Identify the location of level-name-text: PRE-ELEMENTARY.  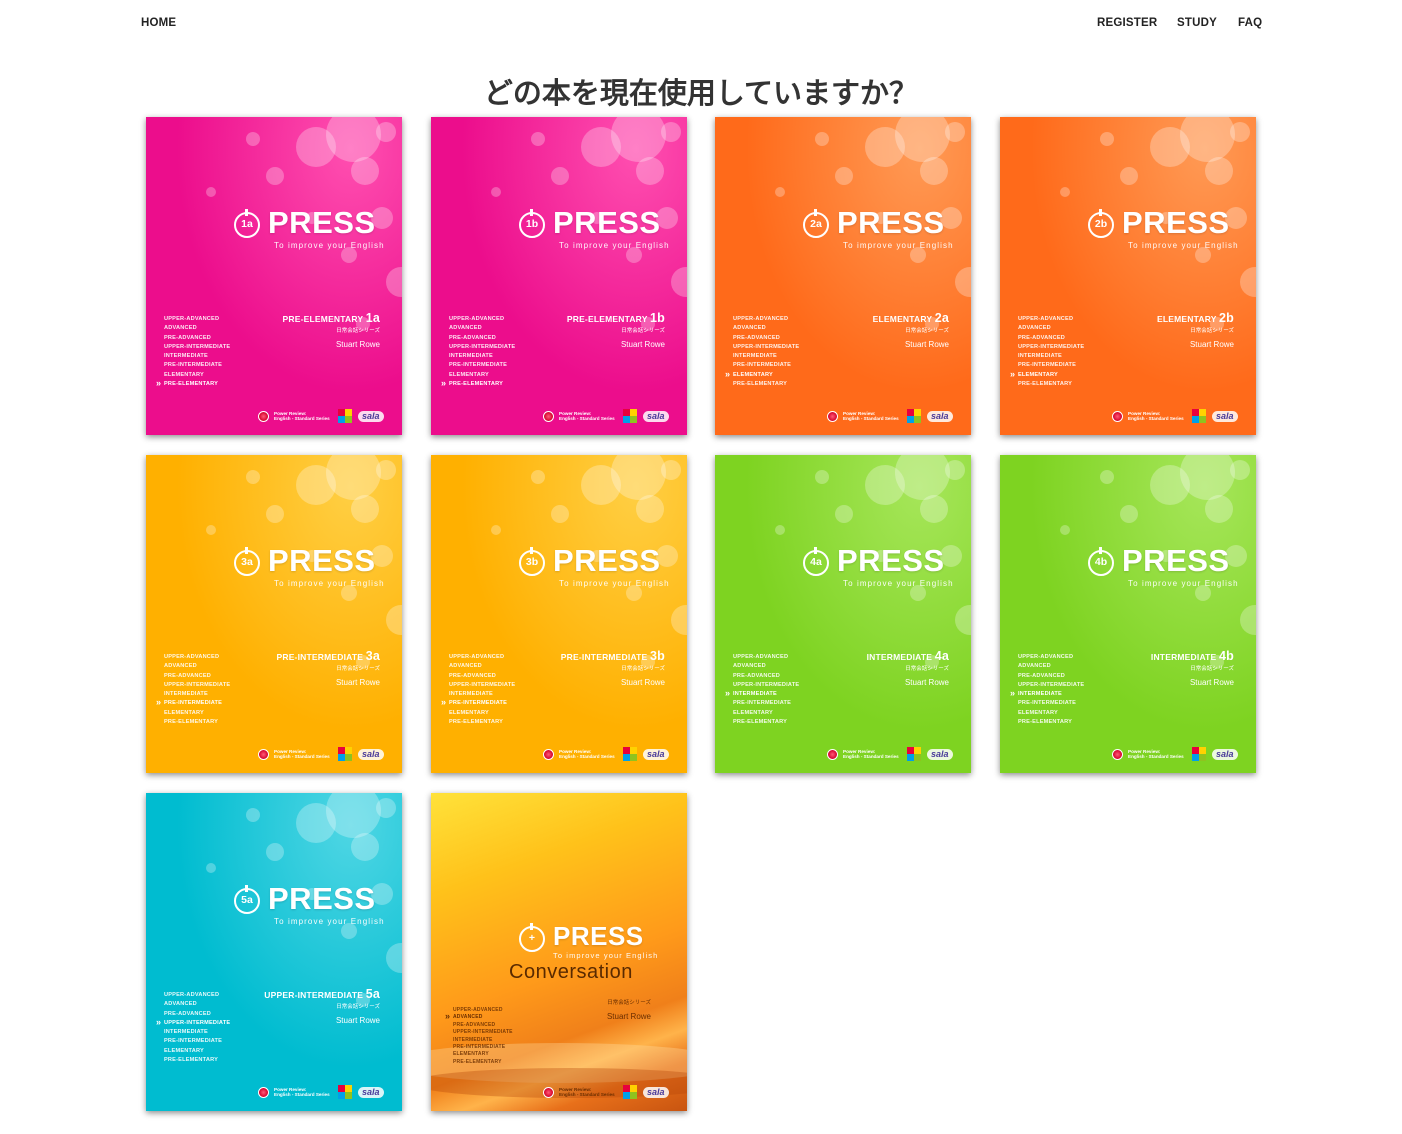
(324, 319).